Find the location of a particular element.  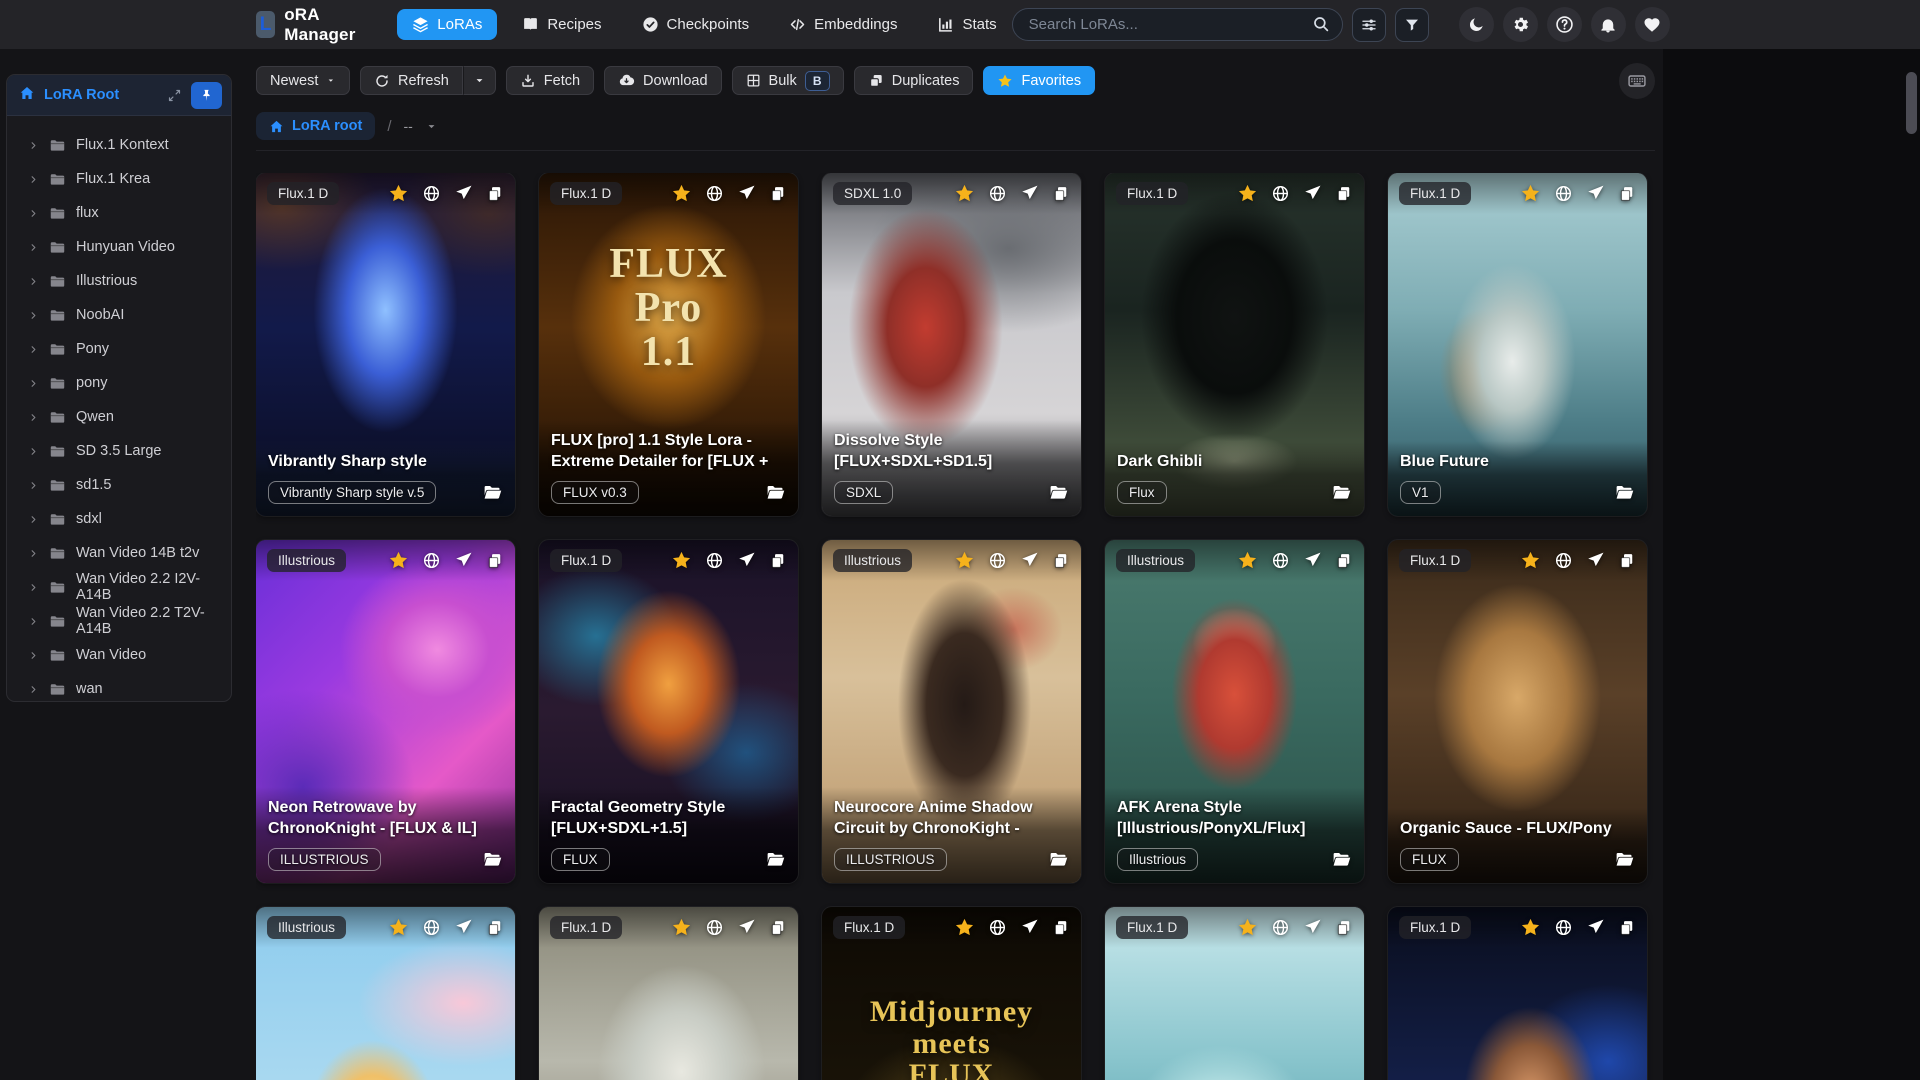

sidebar-folder-item: Wan Video is located at coordinates (119, 655).